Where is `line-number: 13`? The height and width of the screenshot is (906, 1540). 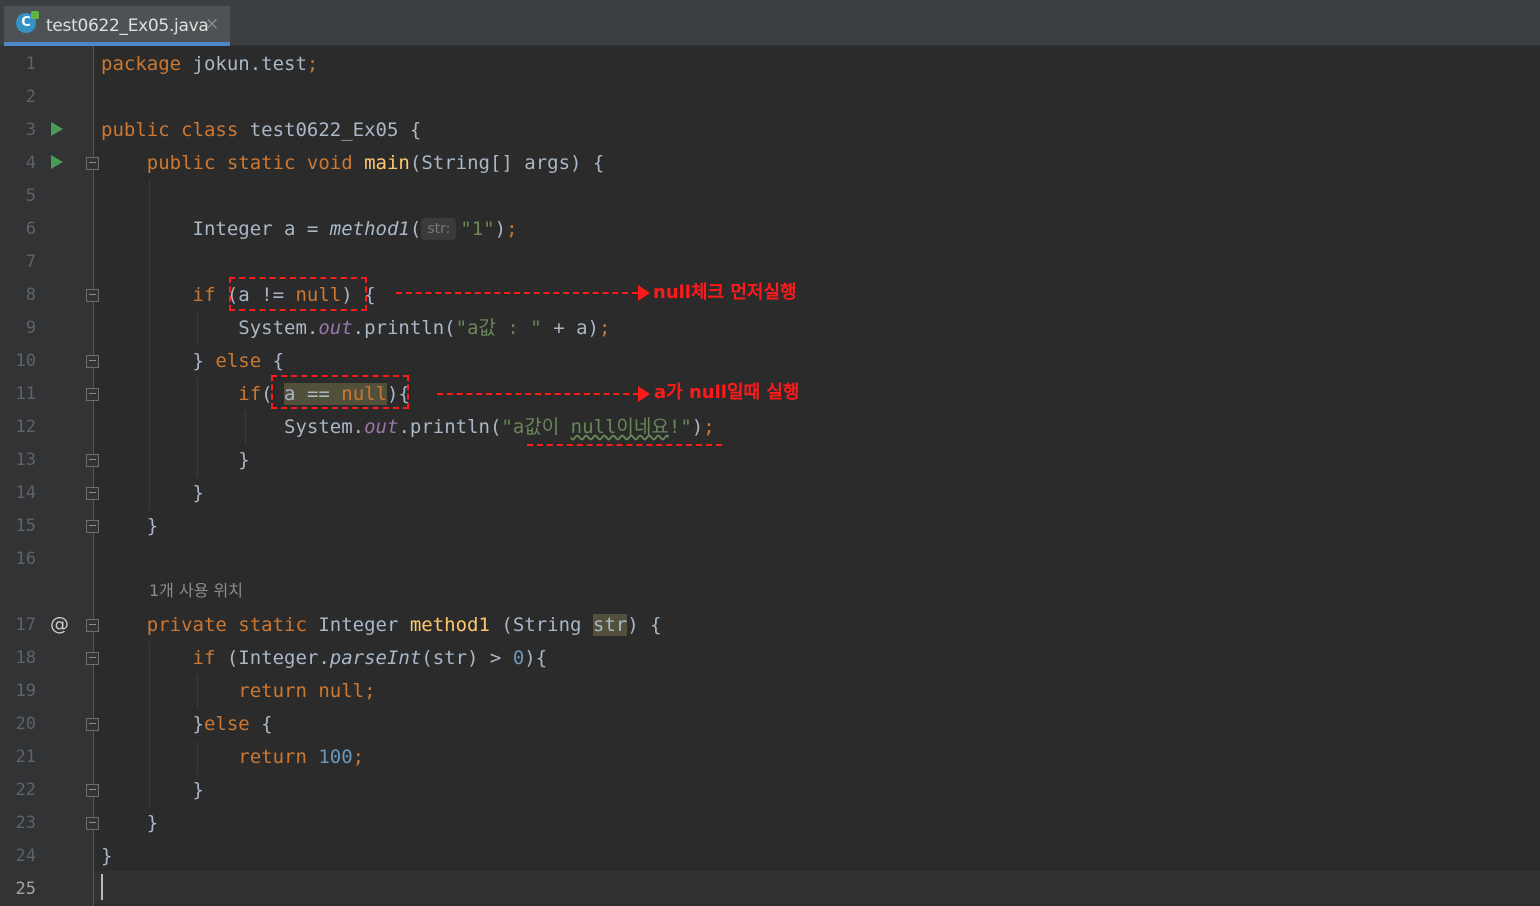
line-number: 13 is located at coordinates (25, 460).